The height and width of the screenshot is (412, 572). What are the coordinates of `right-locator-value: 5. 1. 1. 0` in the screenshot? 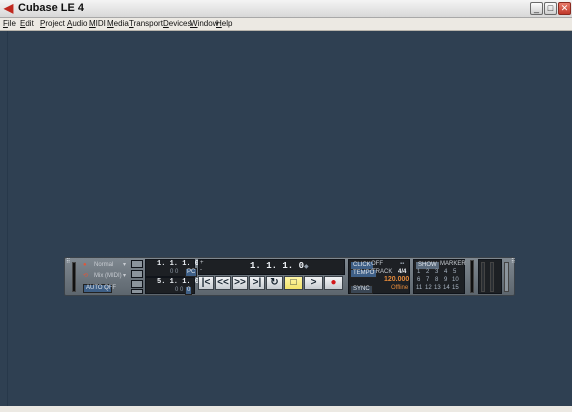 It's located at (178, 282).